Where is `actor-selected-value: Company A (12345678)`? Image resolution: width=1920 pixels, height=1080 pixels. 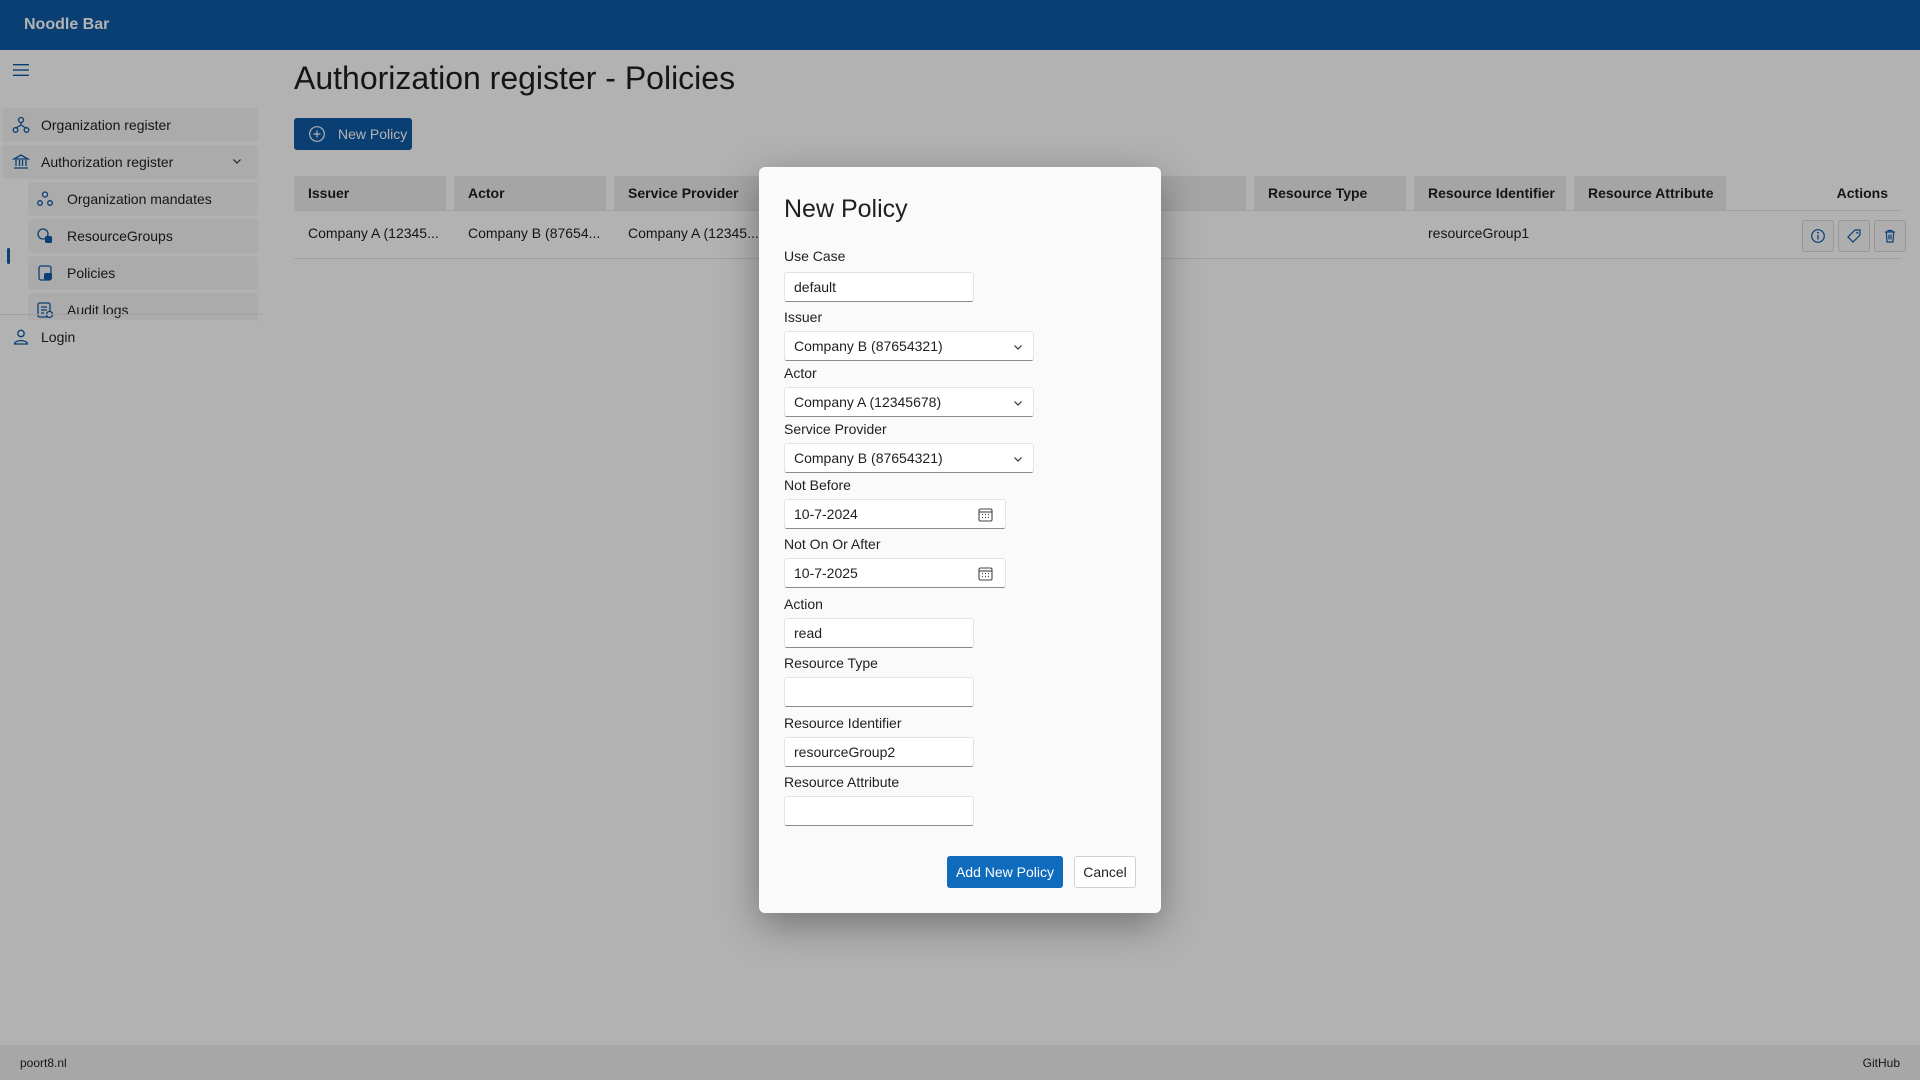 actor-selected-value: Company A (12345678) is located at coordinates (868, 402).